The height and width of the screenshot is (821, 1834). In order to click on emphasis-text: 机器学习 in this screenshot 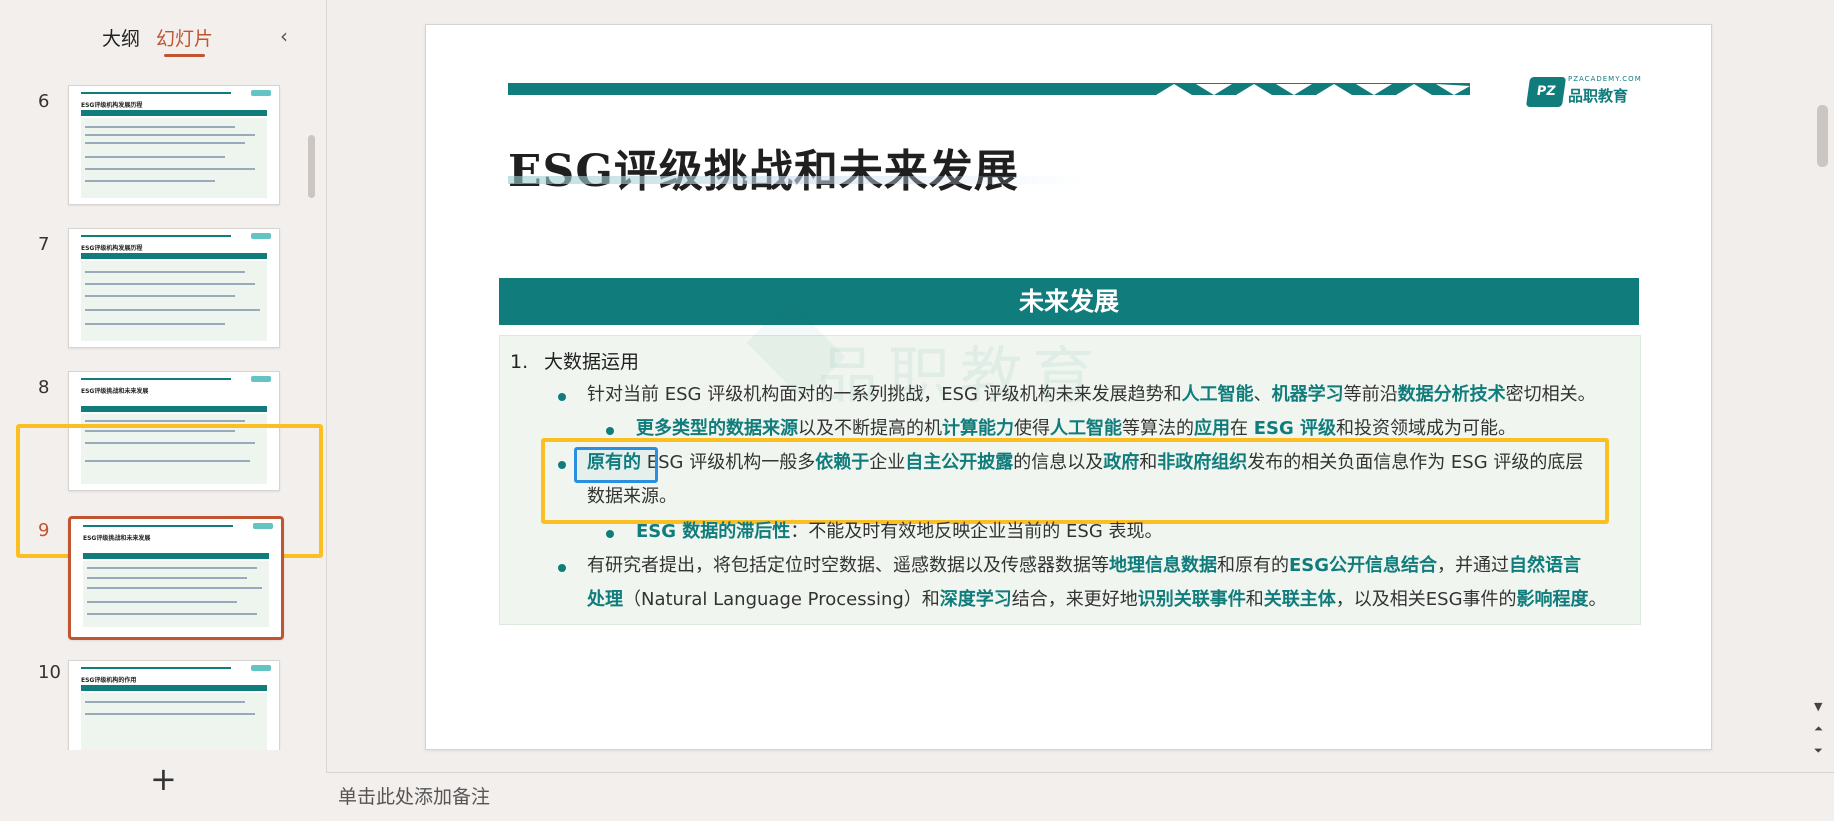, I will do `click(1307, 394)`.